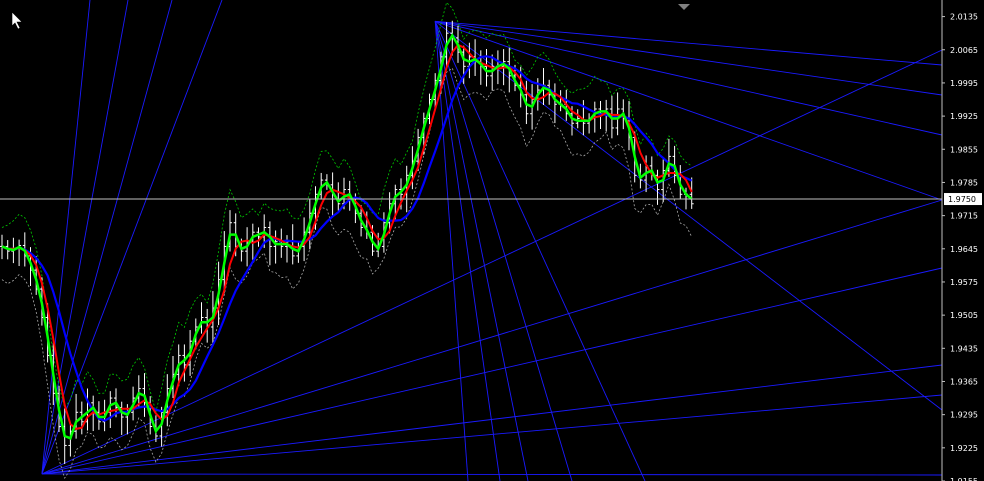 The height and width of the screenshot is (481, 984). Describe the element at coordinates (964, 479) in the screenshot. I see `y-tick-label: 1.9155` at that location.